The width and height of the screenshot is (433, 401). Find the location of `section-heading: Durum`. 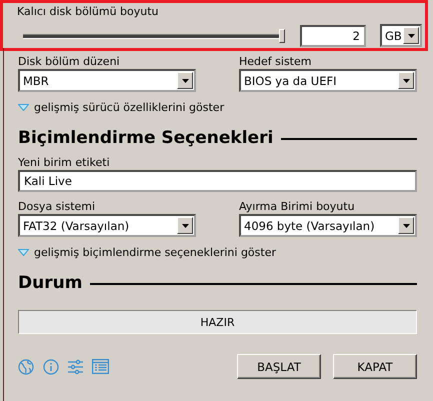

section-heading: Durum is located at coordinates (50, 283).